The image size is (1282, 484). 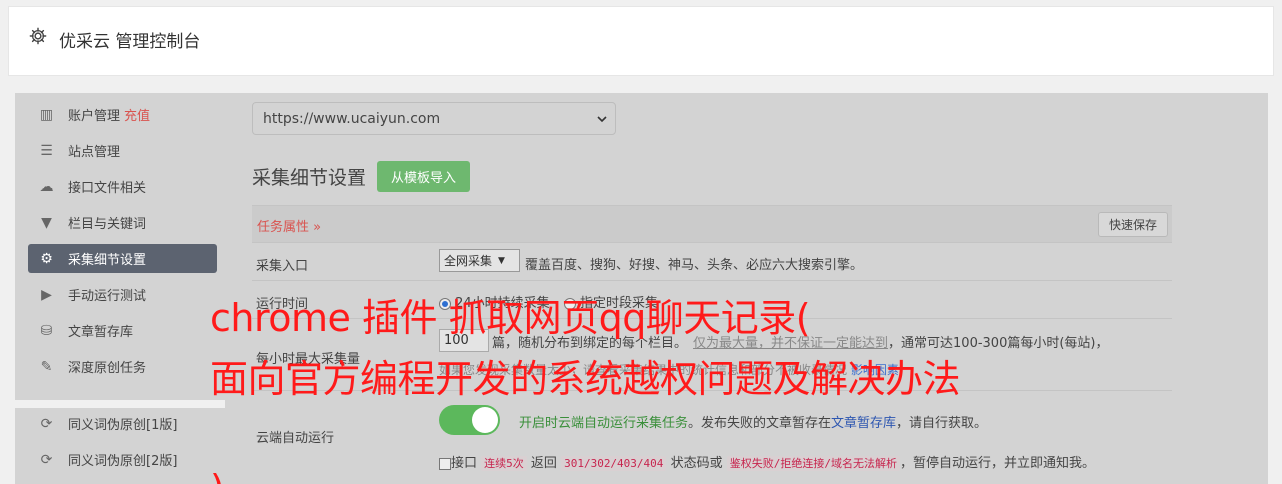 I want to click on cloud-desc-end: ，请自行获取。, so click(x=942, y=423).